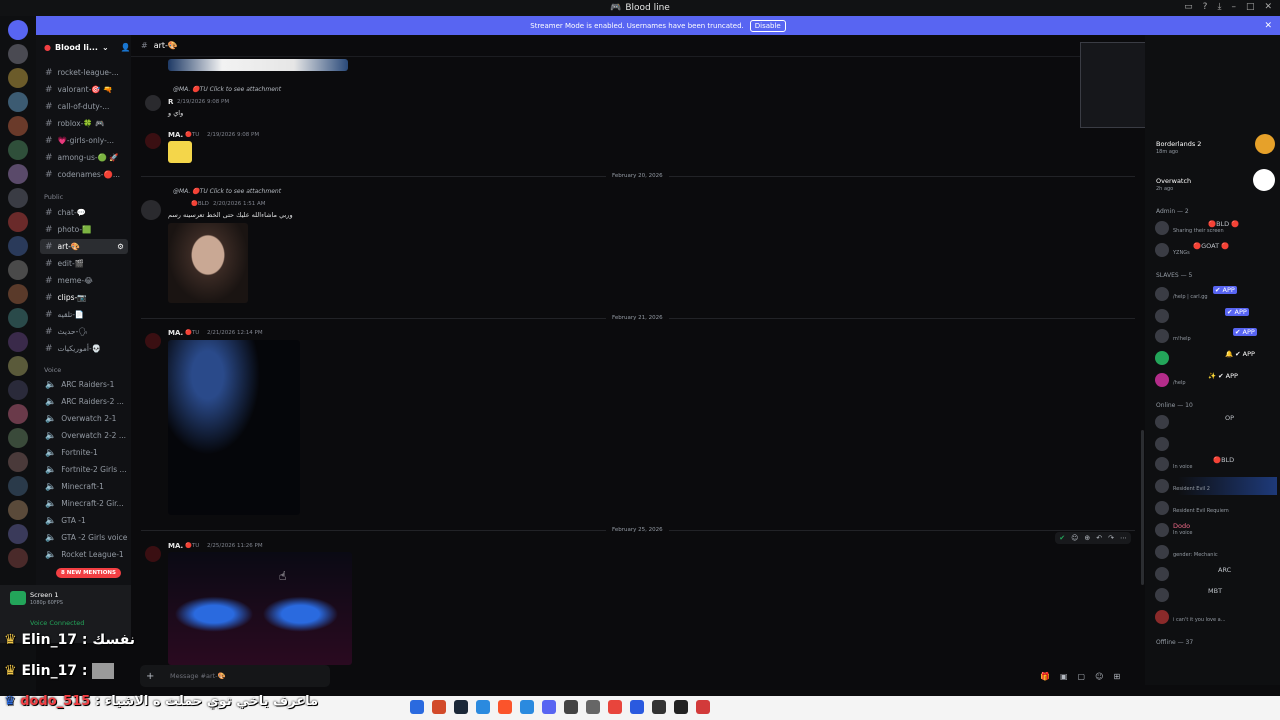 This screenshot has width=1280, height=720. What do you see at coordinates (170, 102) in the screenshot?
I see `message-author: R` at bounding box center [170, 102].